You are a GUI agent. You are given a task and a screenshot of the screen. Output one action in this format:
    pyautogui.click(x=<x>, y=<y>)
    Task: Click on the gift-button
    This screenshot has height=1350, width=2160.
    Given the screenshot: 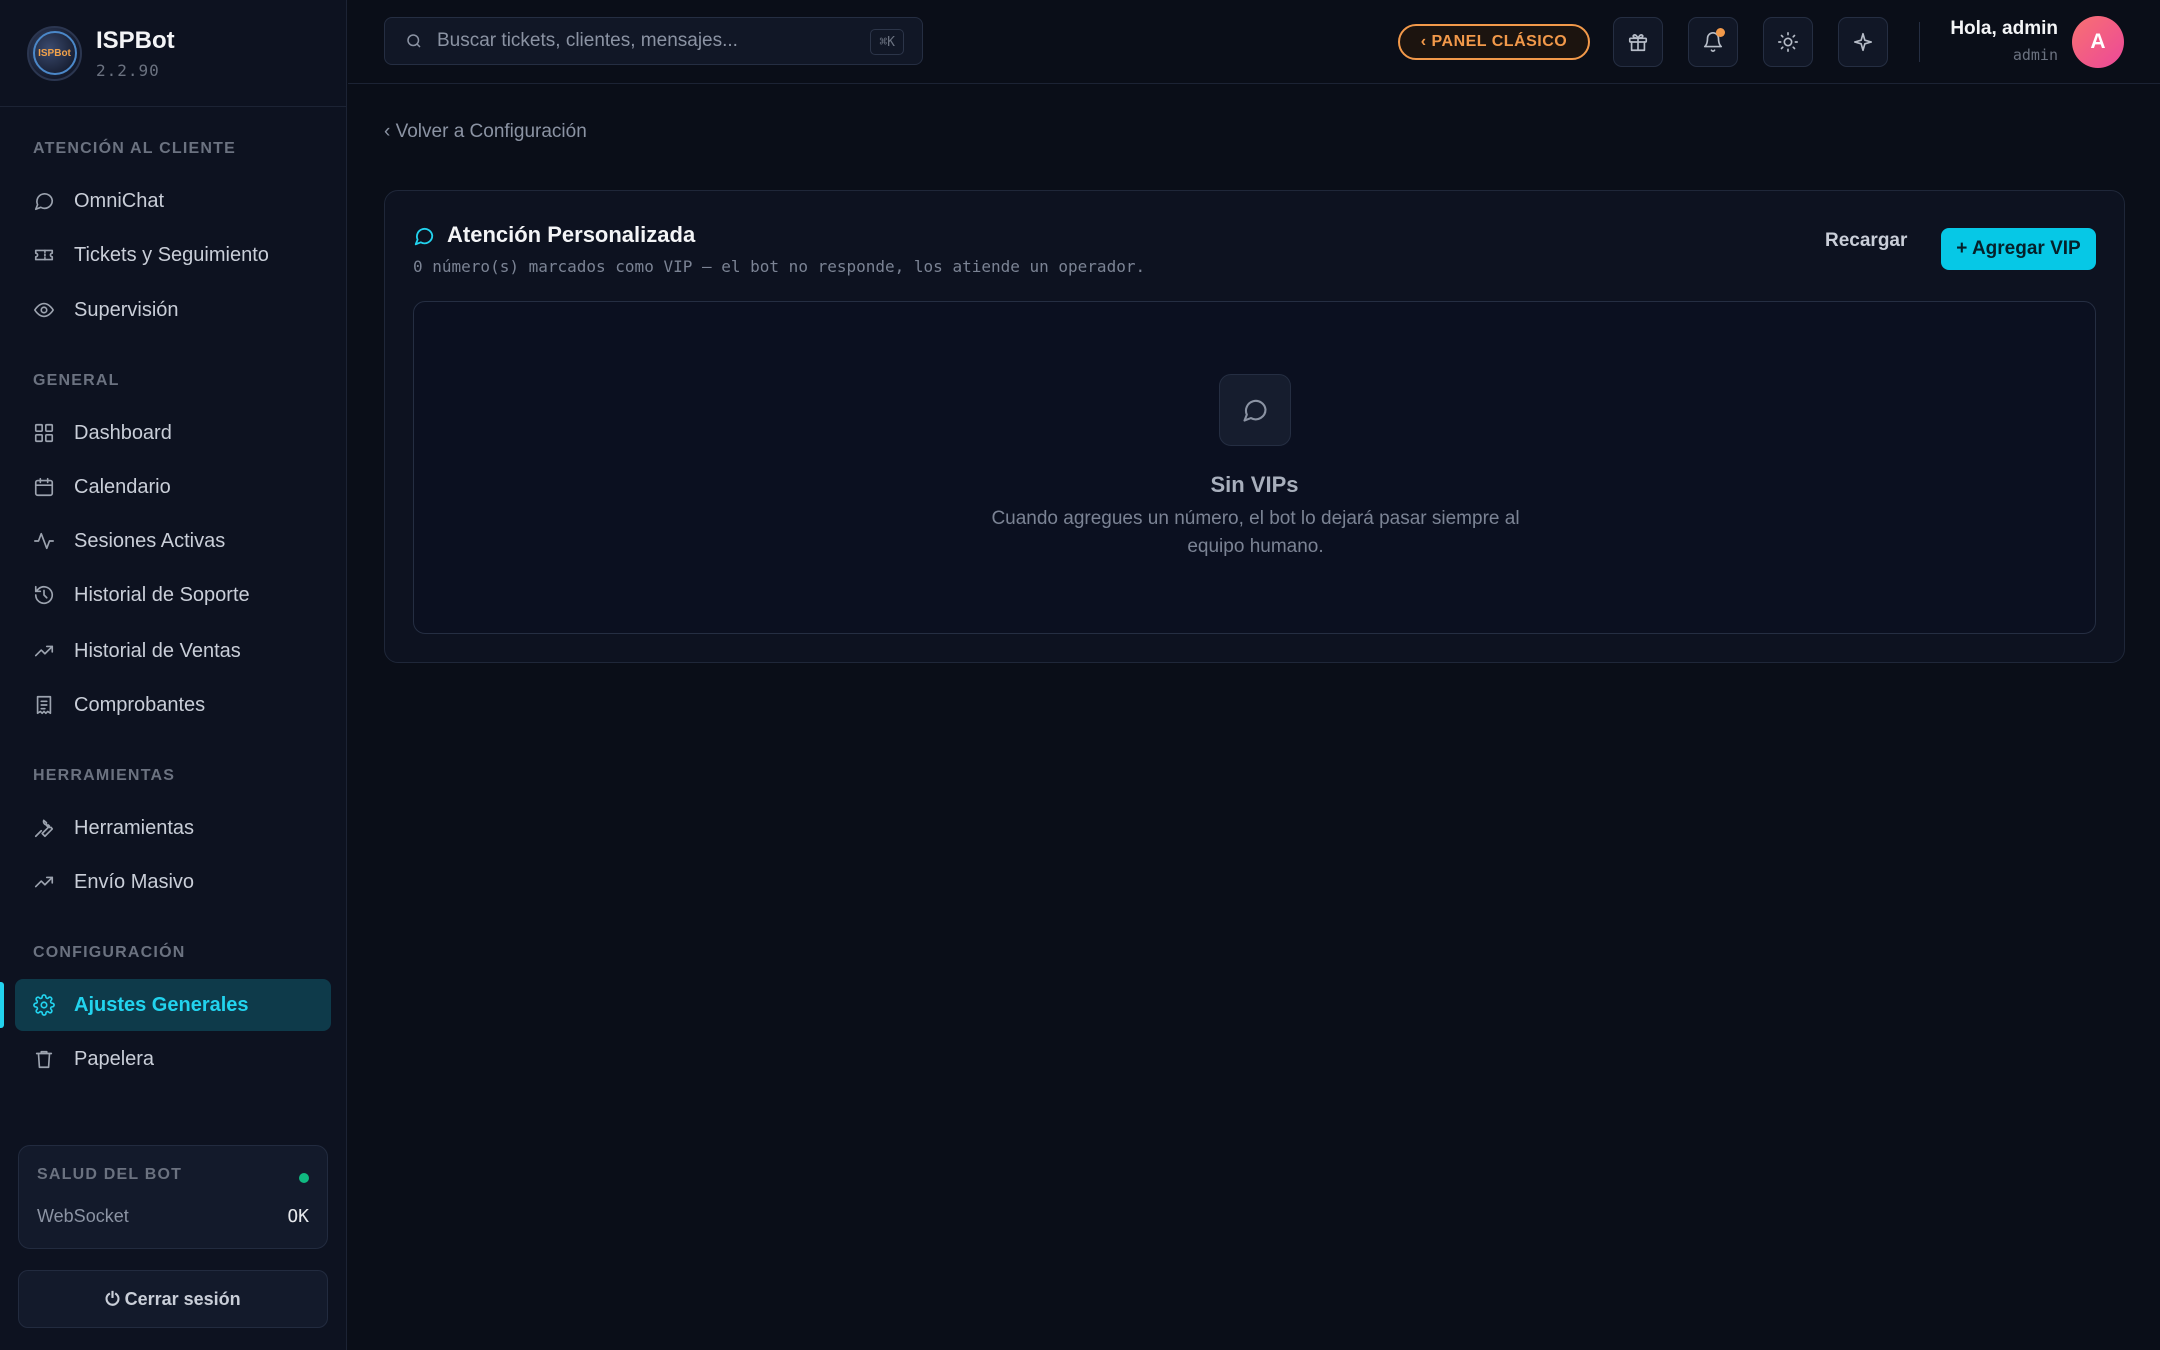 What is the action you would take?
    pyautogui.click(x=1638, y=42)
    